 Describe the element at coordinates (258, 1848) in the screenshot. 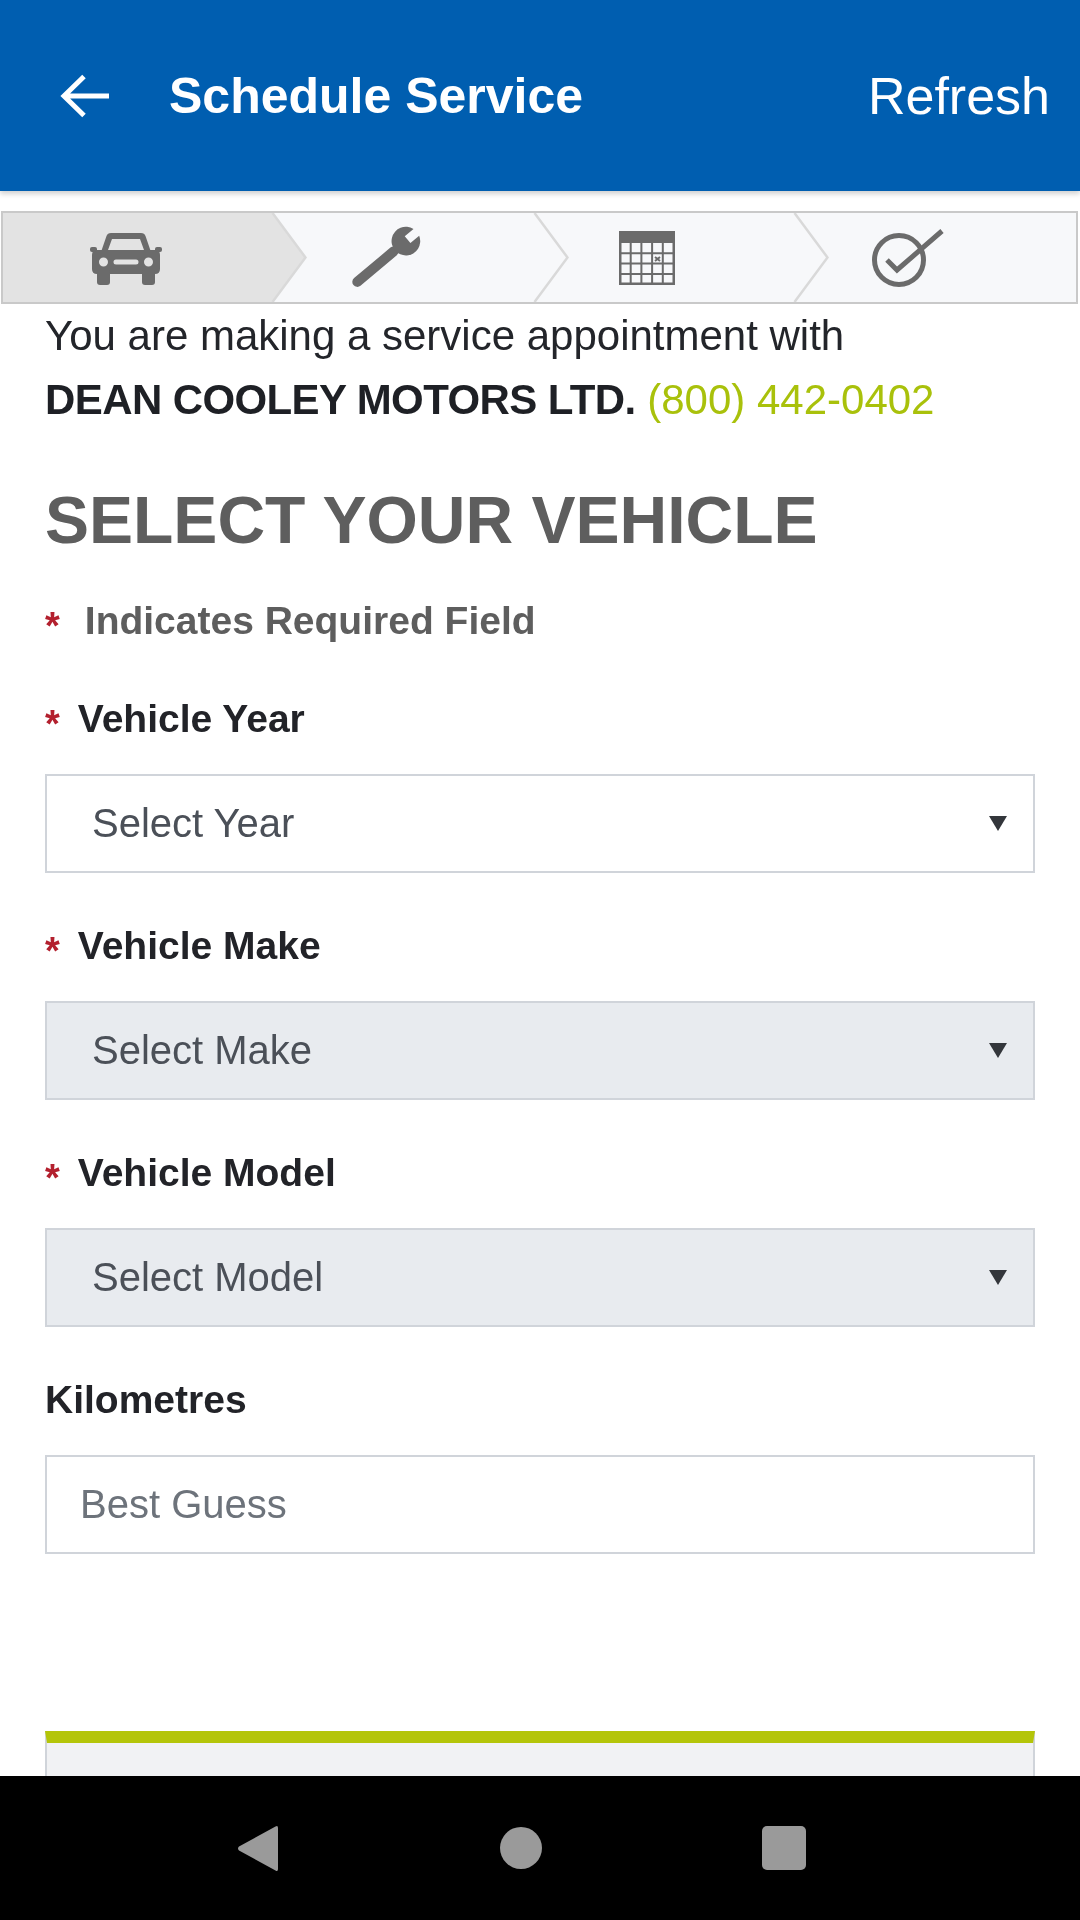

I see `back-icon` at that location.